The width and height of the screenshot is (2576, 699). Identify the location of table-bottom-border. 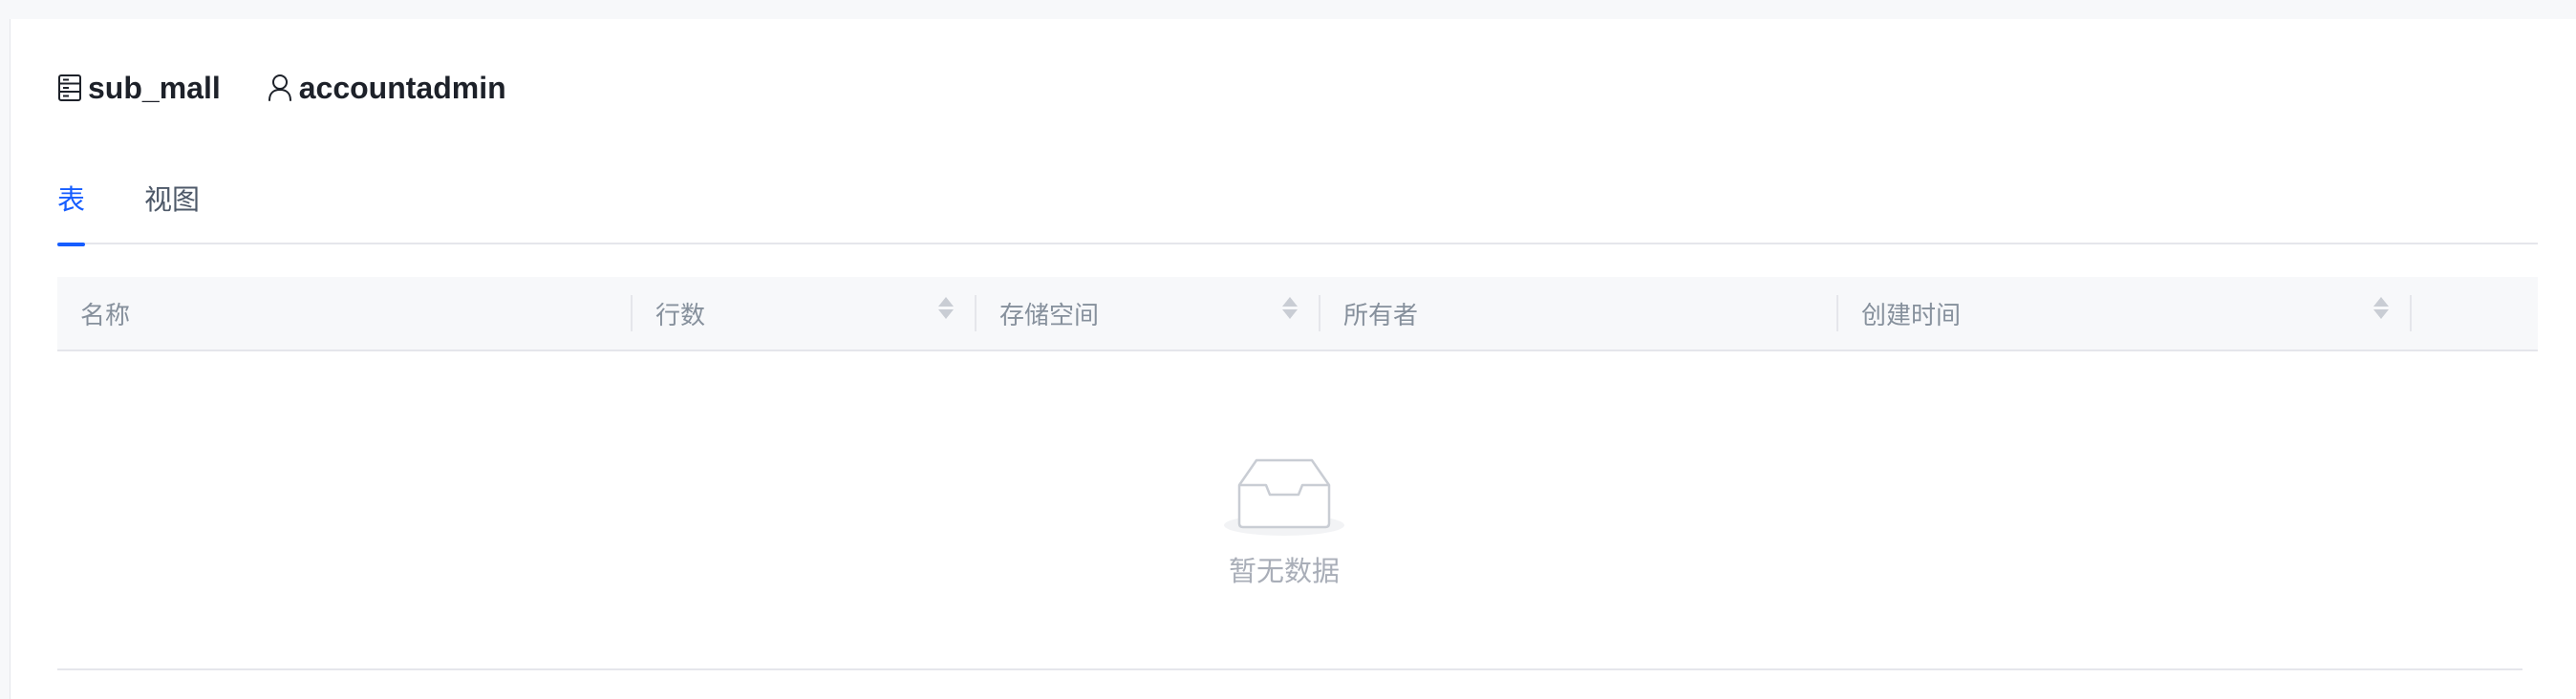
(1289, 669).